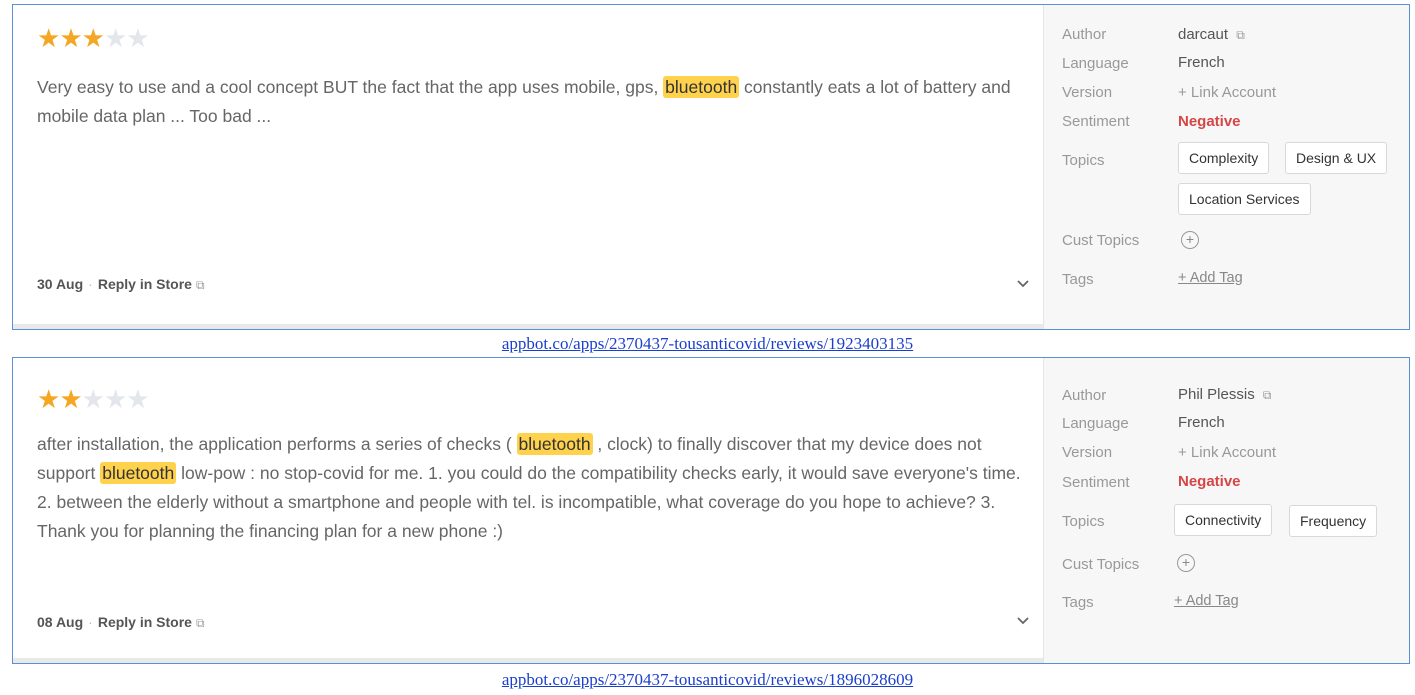 Image resolution: width=1415 pixels, height=695 pixels. I want to click on topic-chip: Design & UX, so click(1336, 158).